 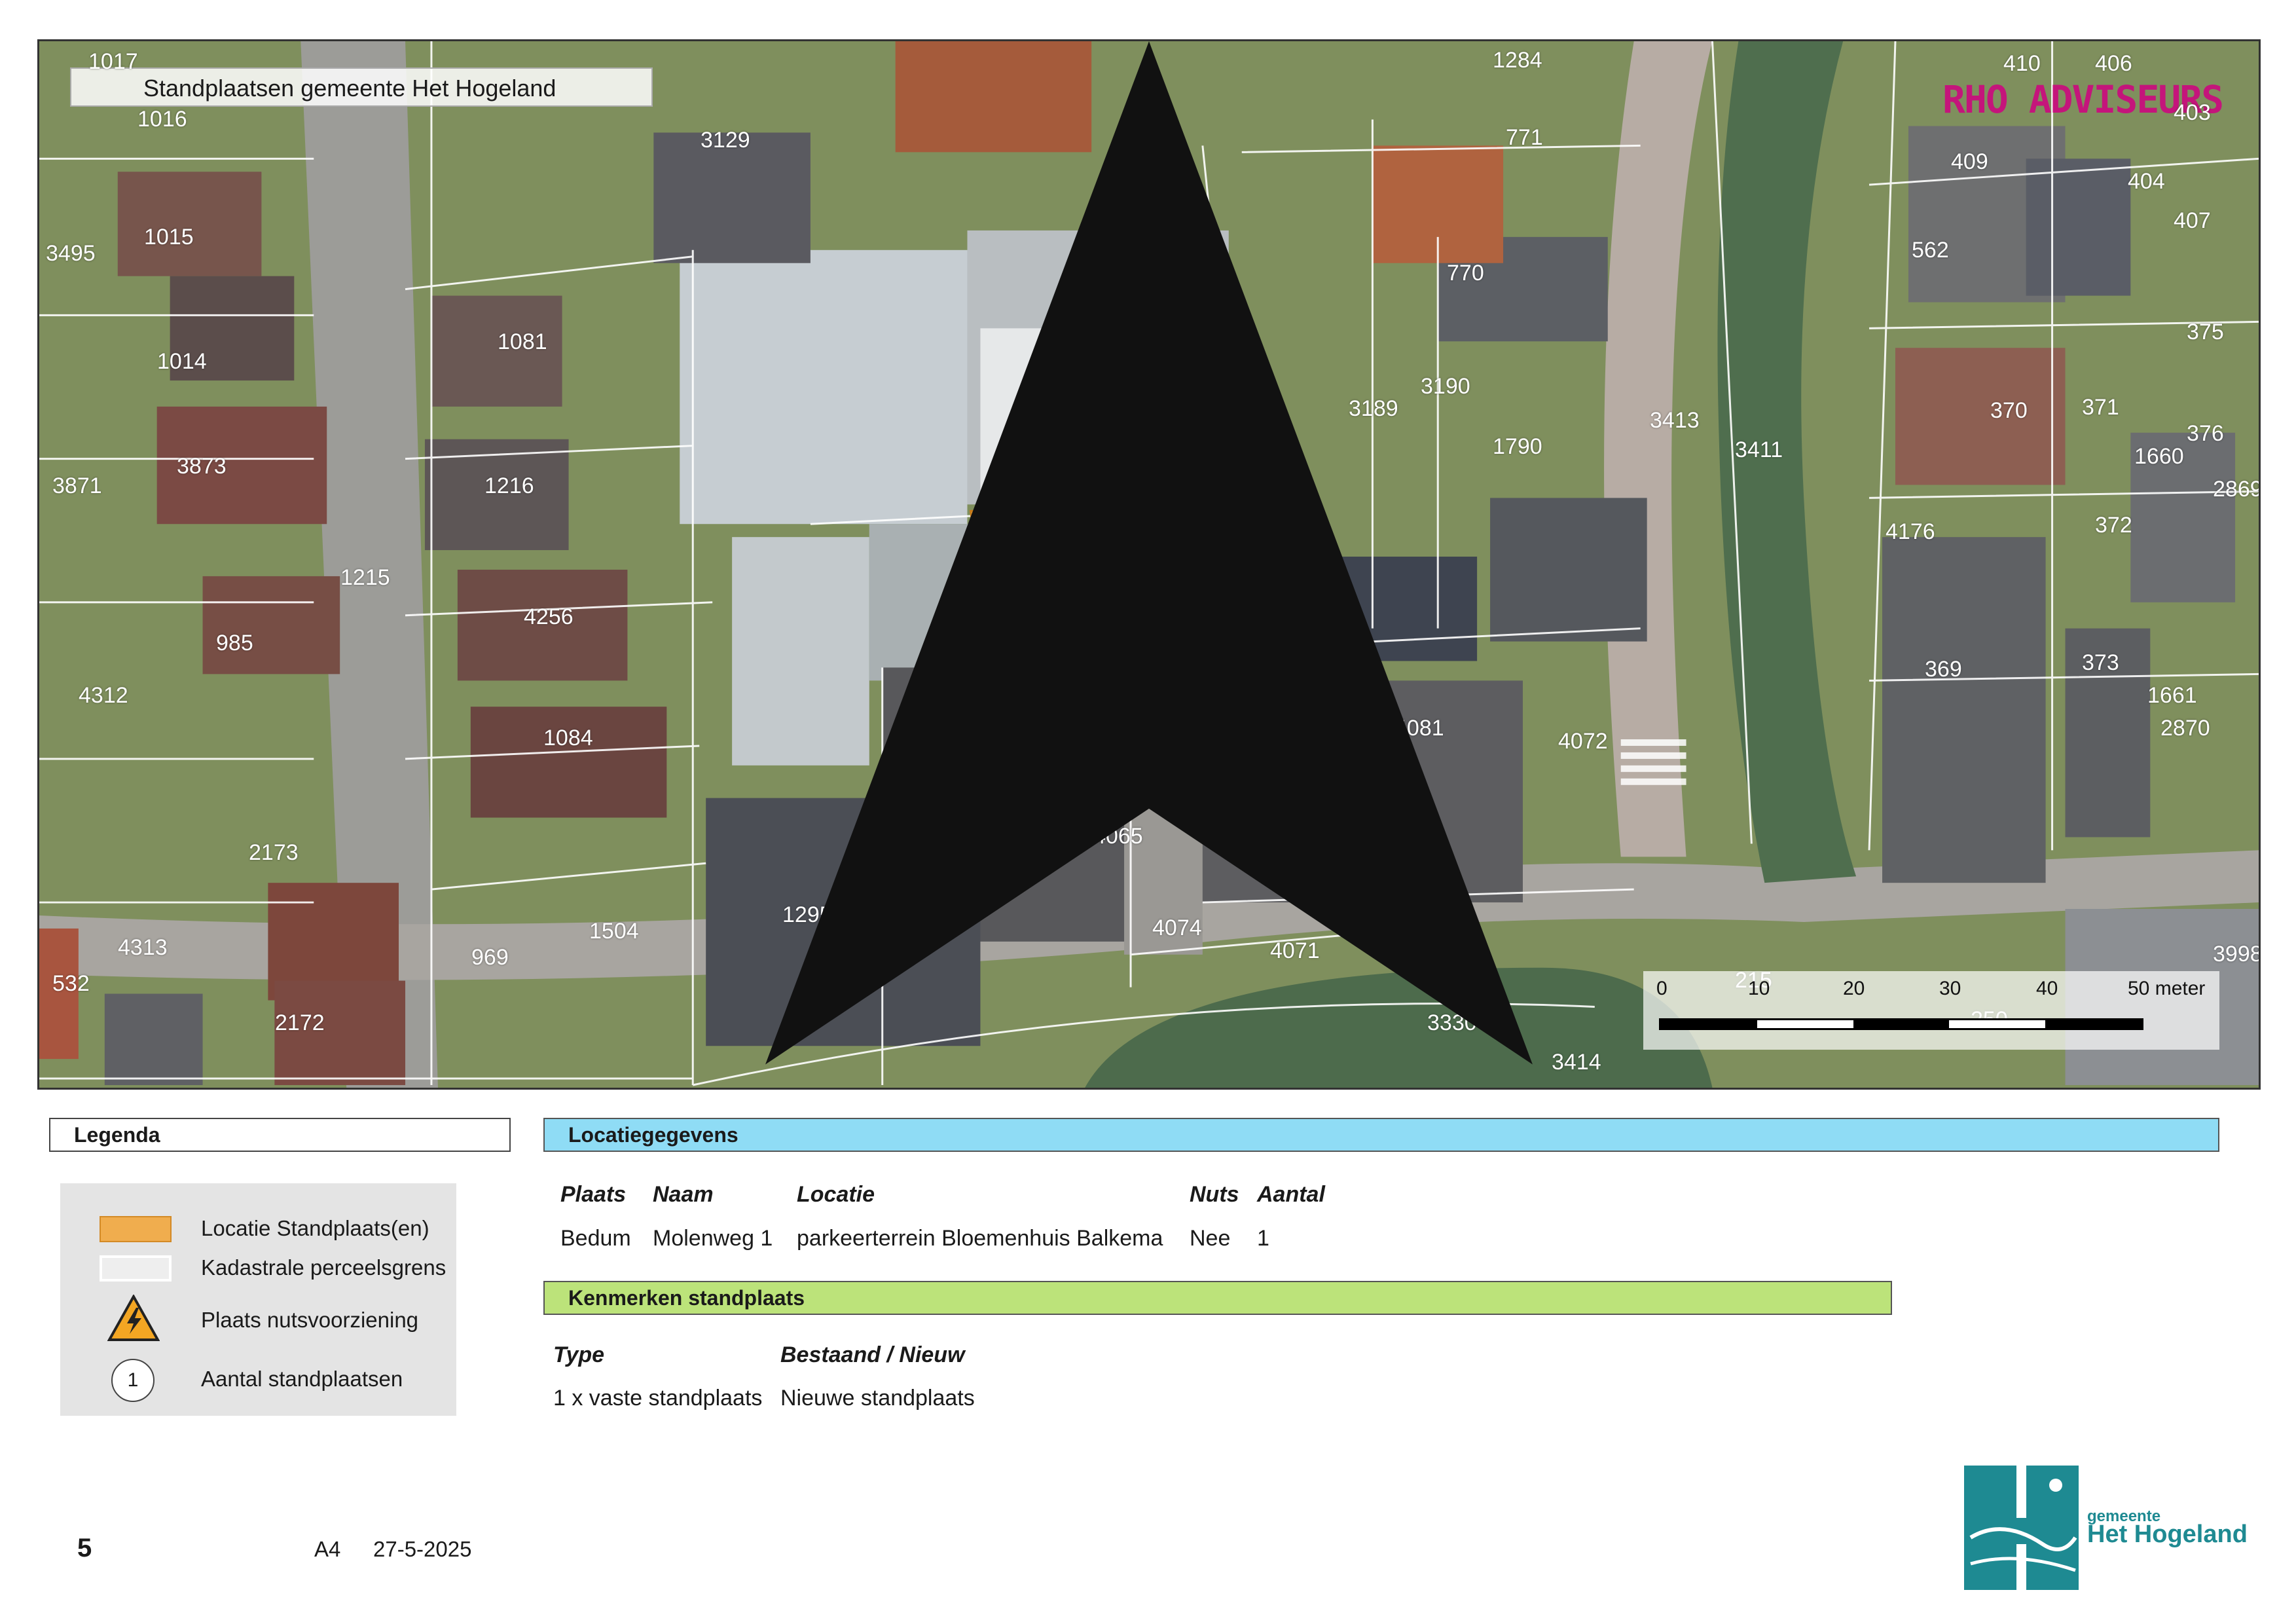 I want to click on col-header-naam: Naam, so click(x=683, y=1194).